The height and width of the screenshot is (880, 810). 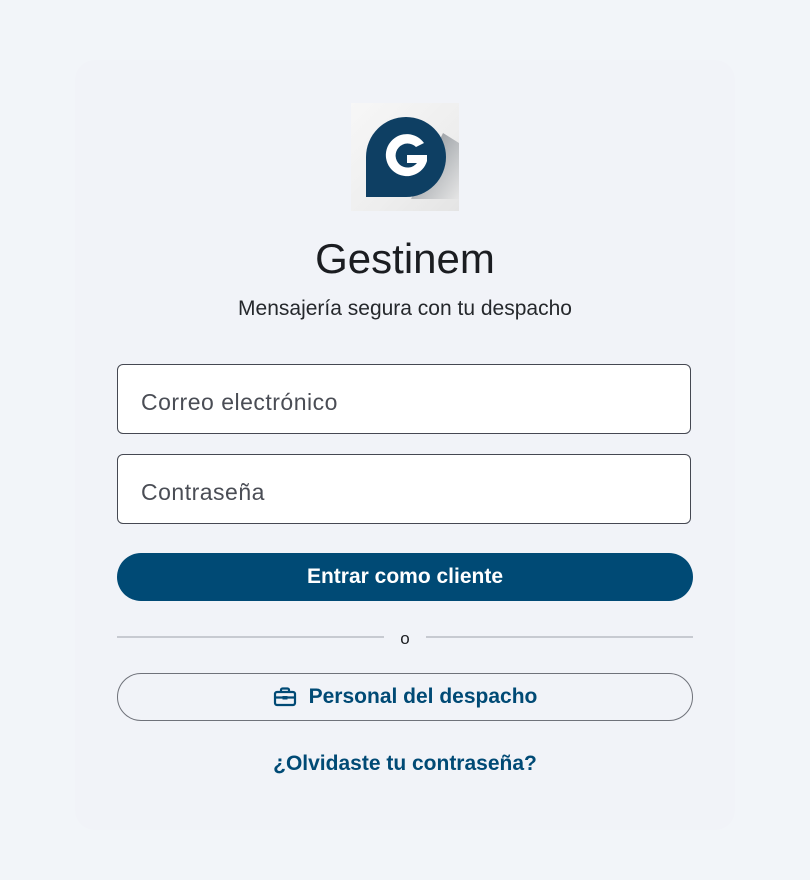 What do you see at coordinates (405, 577) in the screenshot?
I see `client-login-button: Entrar como cliente` at bounding box center [405, 577].